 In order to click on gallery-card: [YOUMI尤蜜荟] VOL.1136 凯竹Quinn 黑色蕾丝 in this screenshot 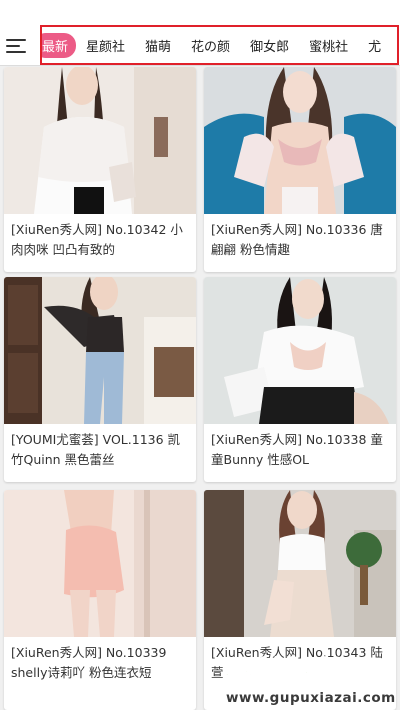, I will do `click(100, 379)`.